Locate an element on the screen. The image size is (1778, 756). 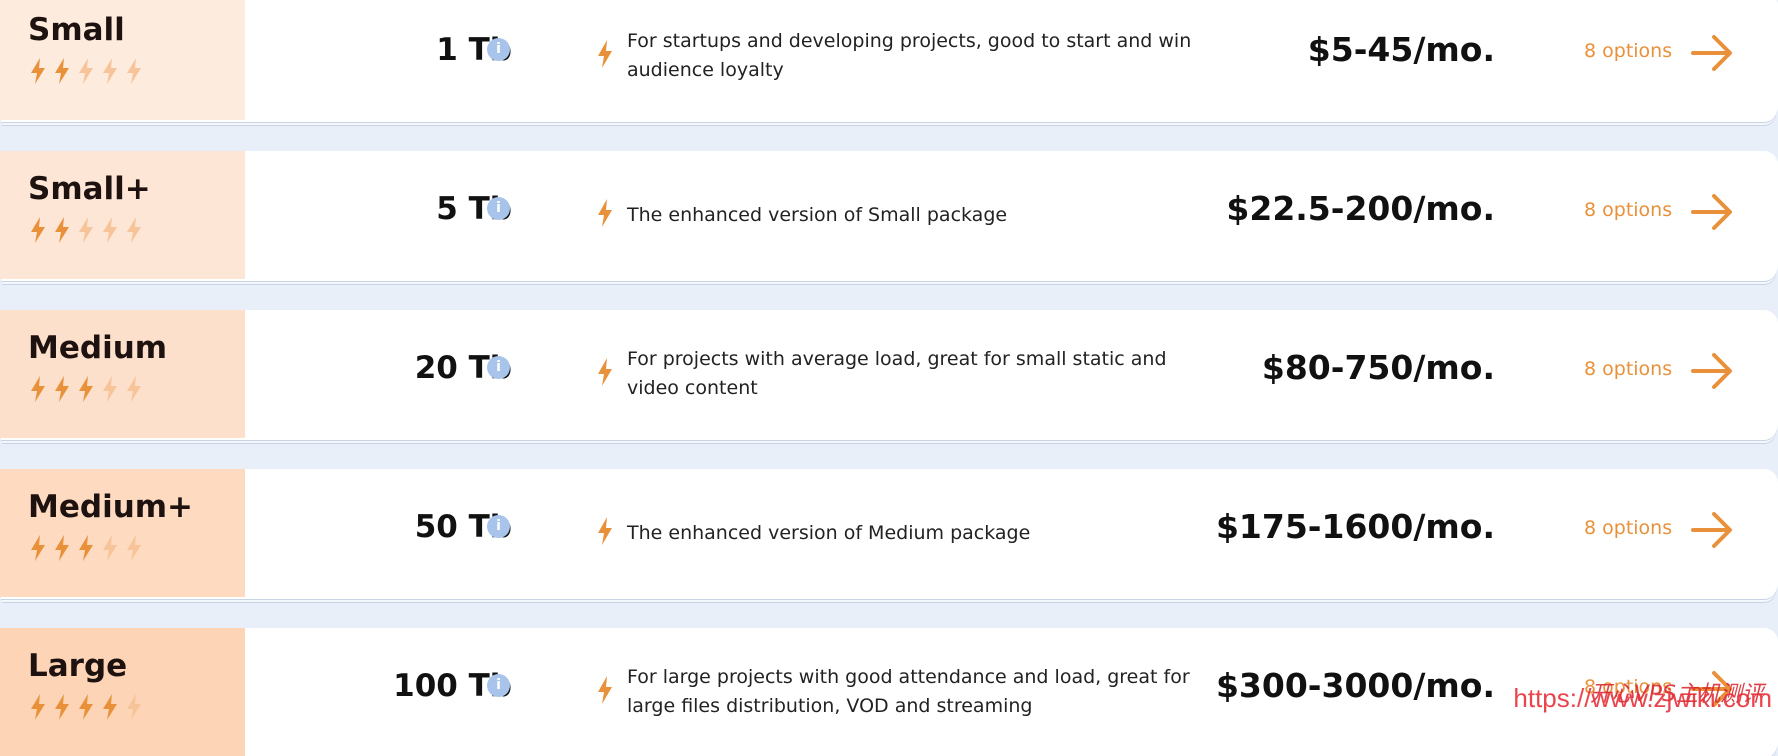
plan-price: $5-45/mo. is located at coordinates (1401, 49).